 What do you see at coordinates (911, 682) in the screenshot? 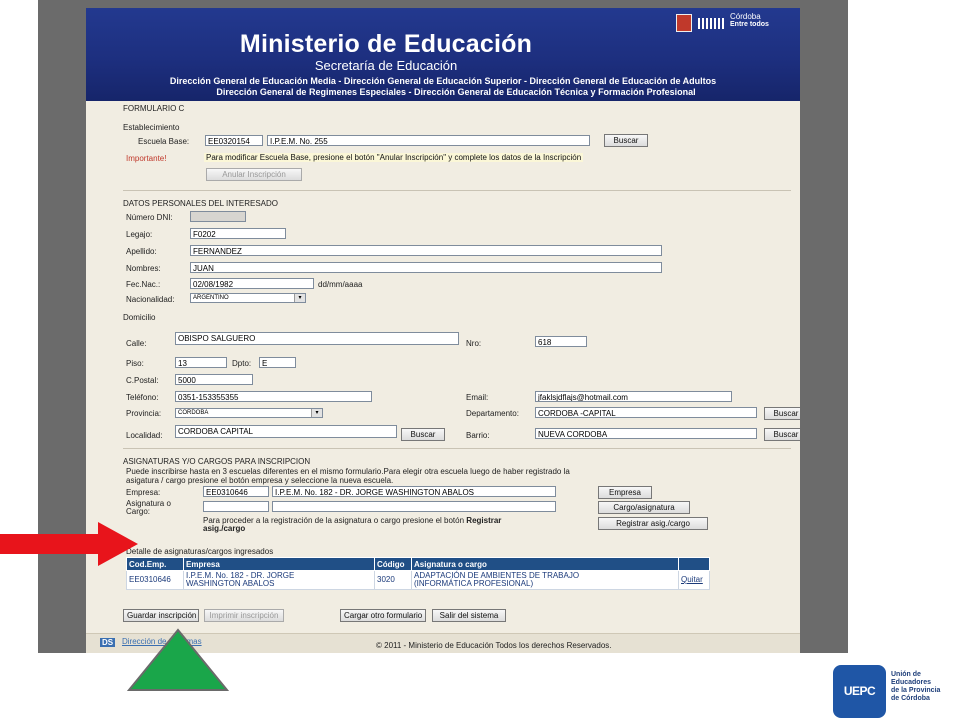
I see `uepc-line-2: Educadores` at bounding box center [911, 682].